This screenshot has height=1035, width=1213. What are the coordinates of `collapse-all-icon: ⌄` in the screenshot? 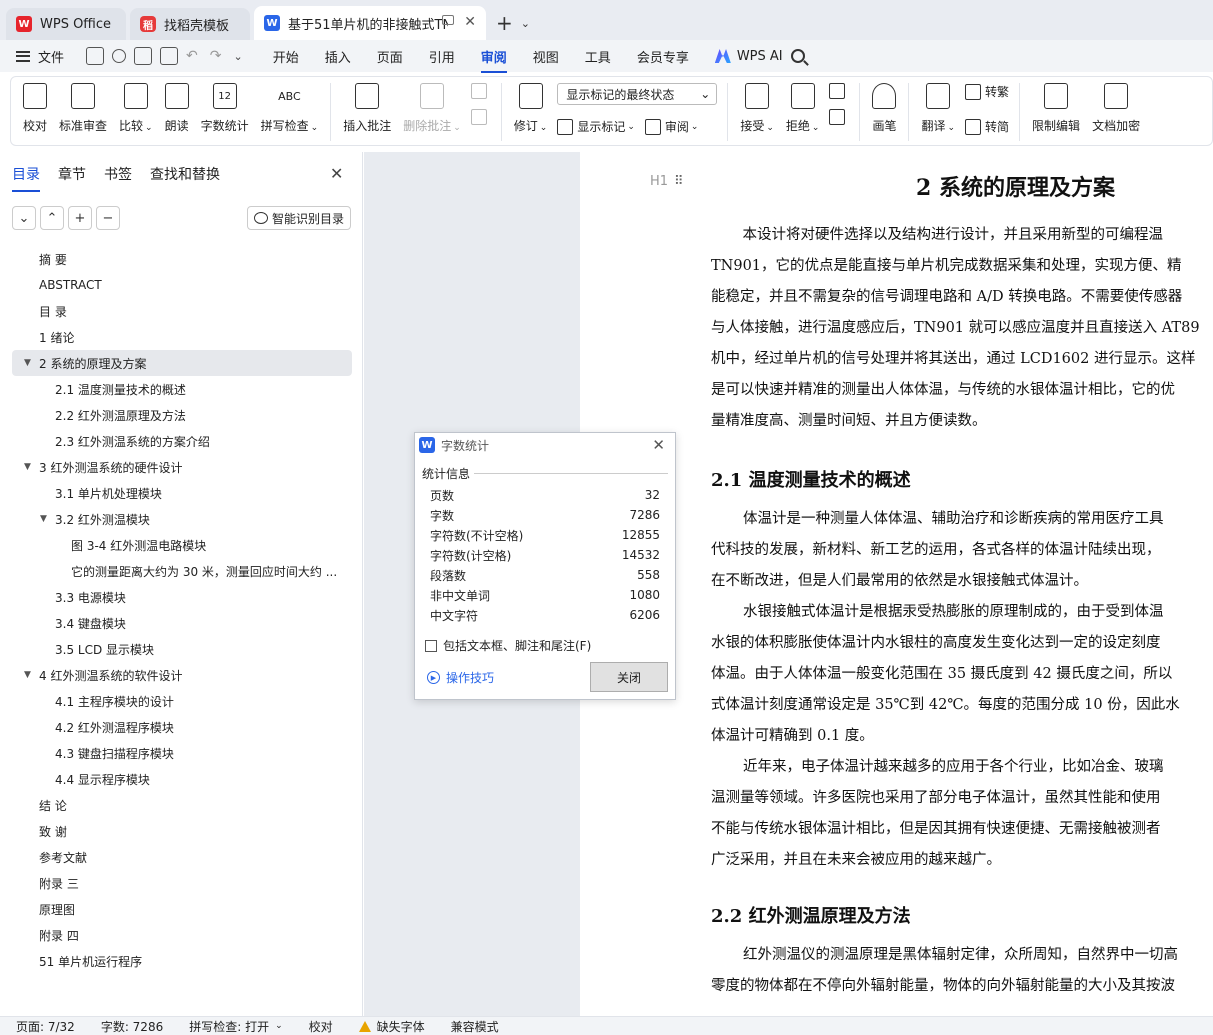 It's located at (24, 218).